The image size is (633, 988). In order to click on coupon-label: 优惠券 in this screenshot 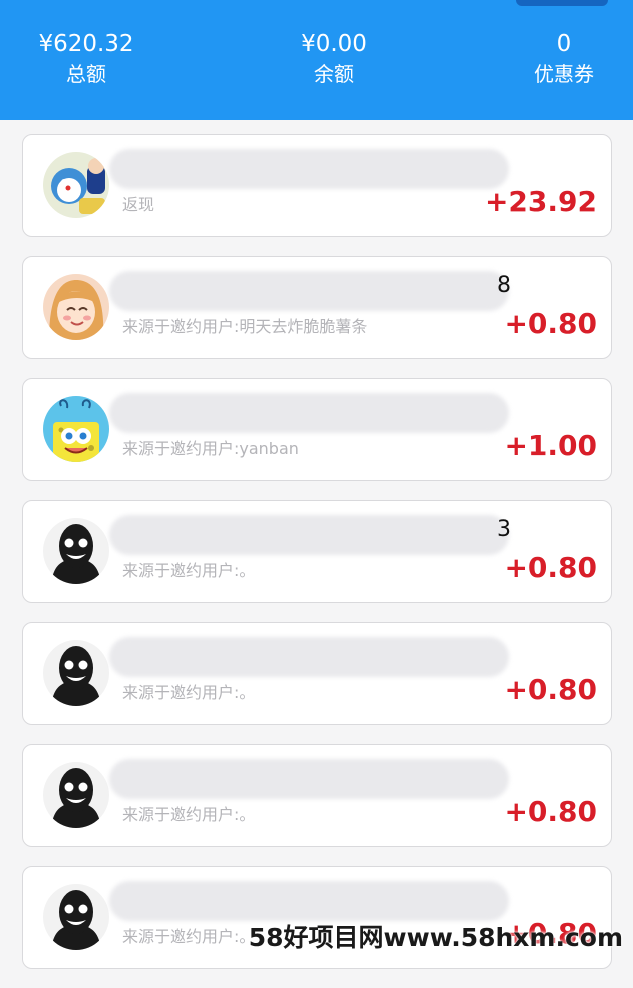, I will do `click(564, 74)`.